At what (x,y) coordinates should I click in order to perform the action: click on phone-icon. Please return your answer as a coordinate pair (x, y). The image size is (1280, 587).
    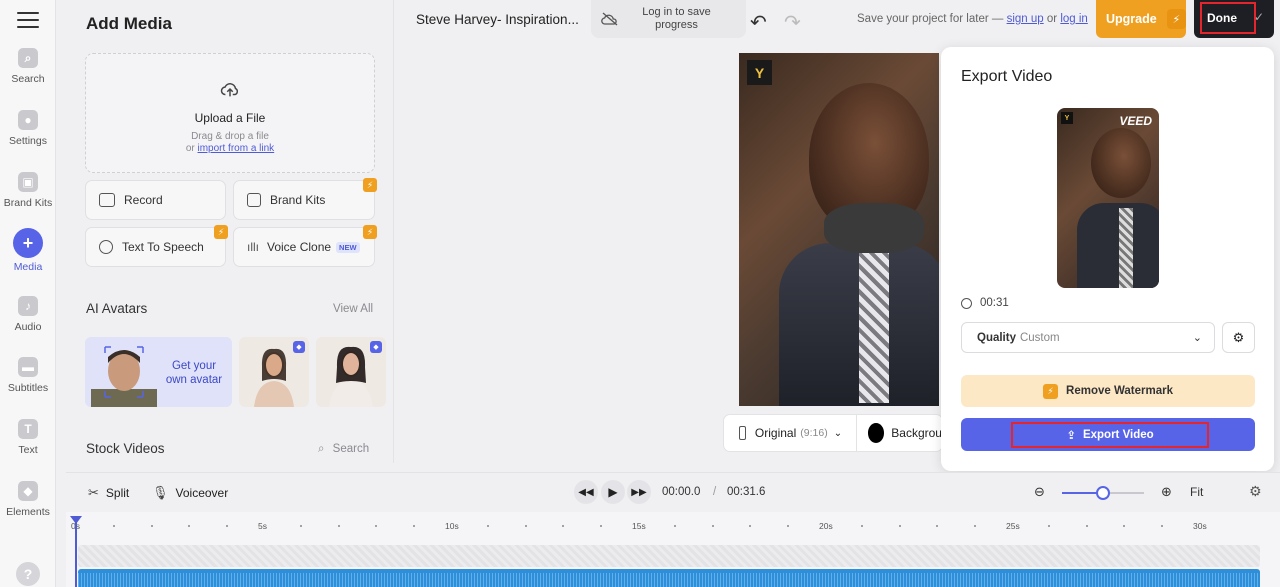
    Looking at the image, I should click on (742, 433).